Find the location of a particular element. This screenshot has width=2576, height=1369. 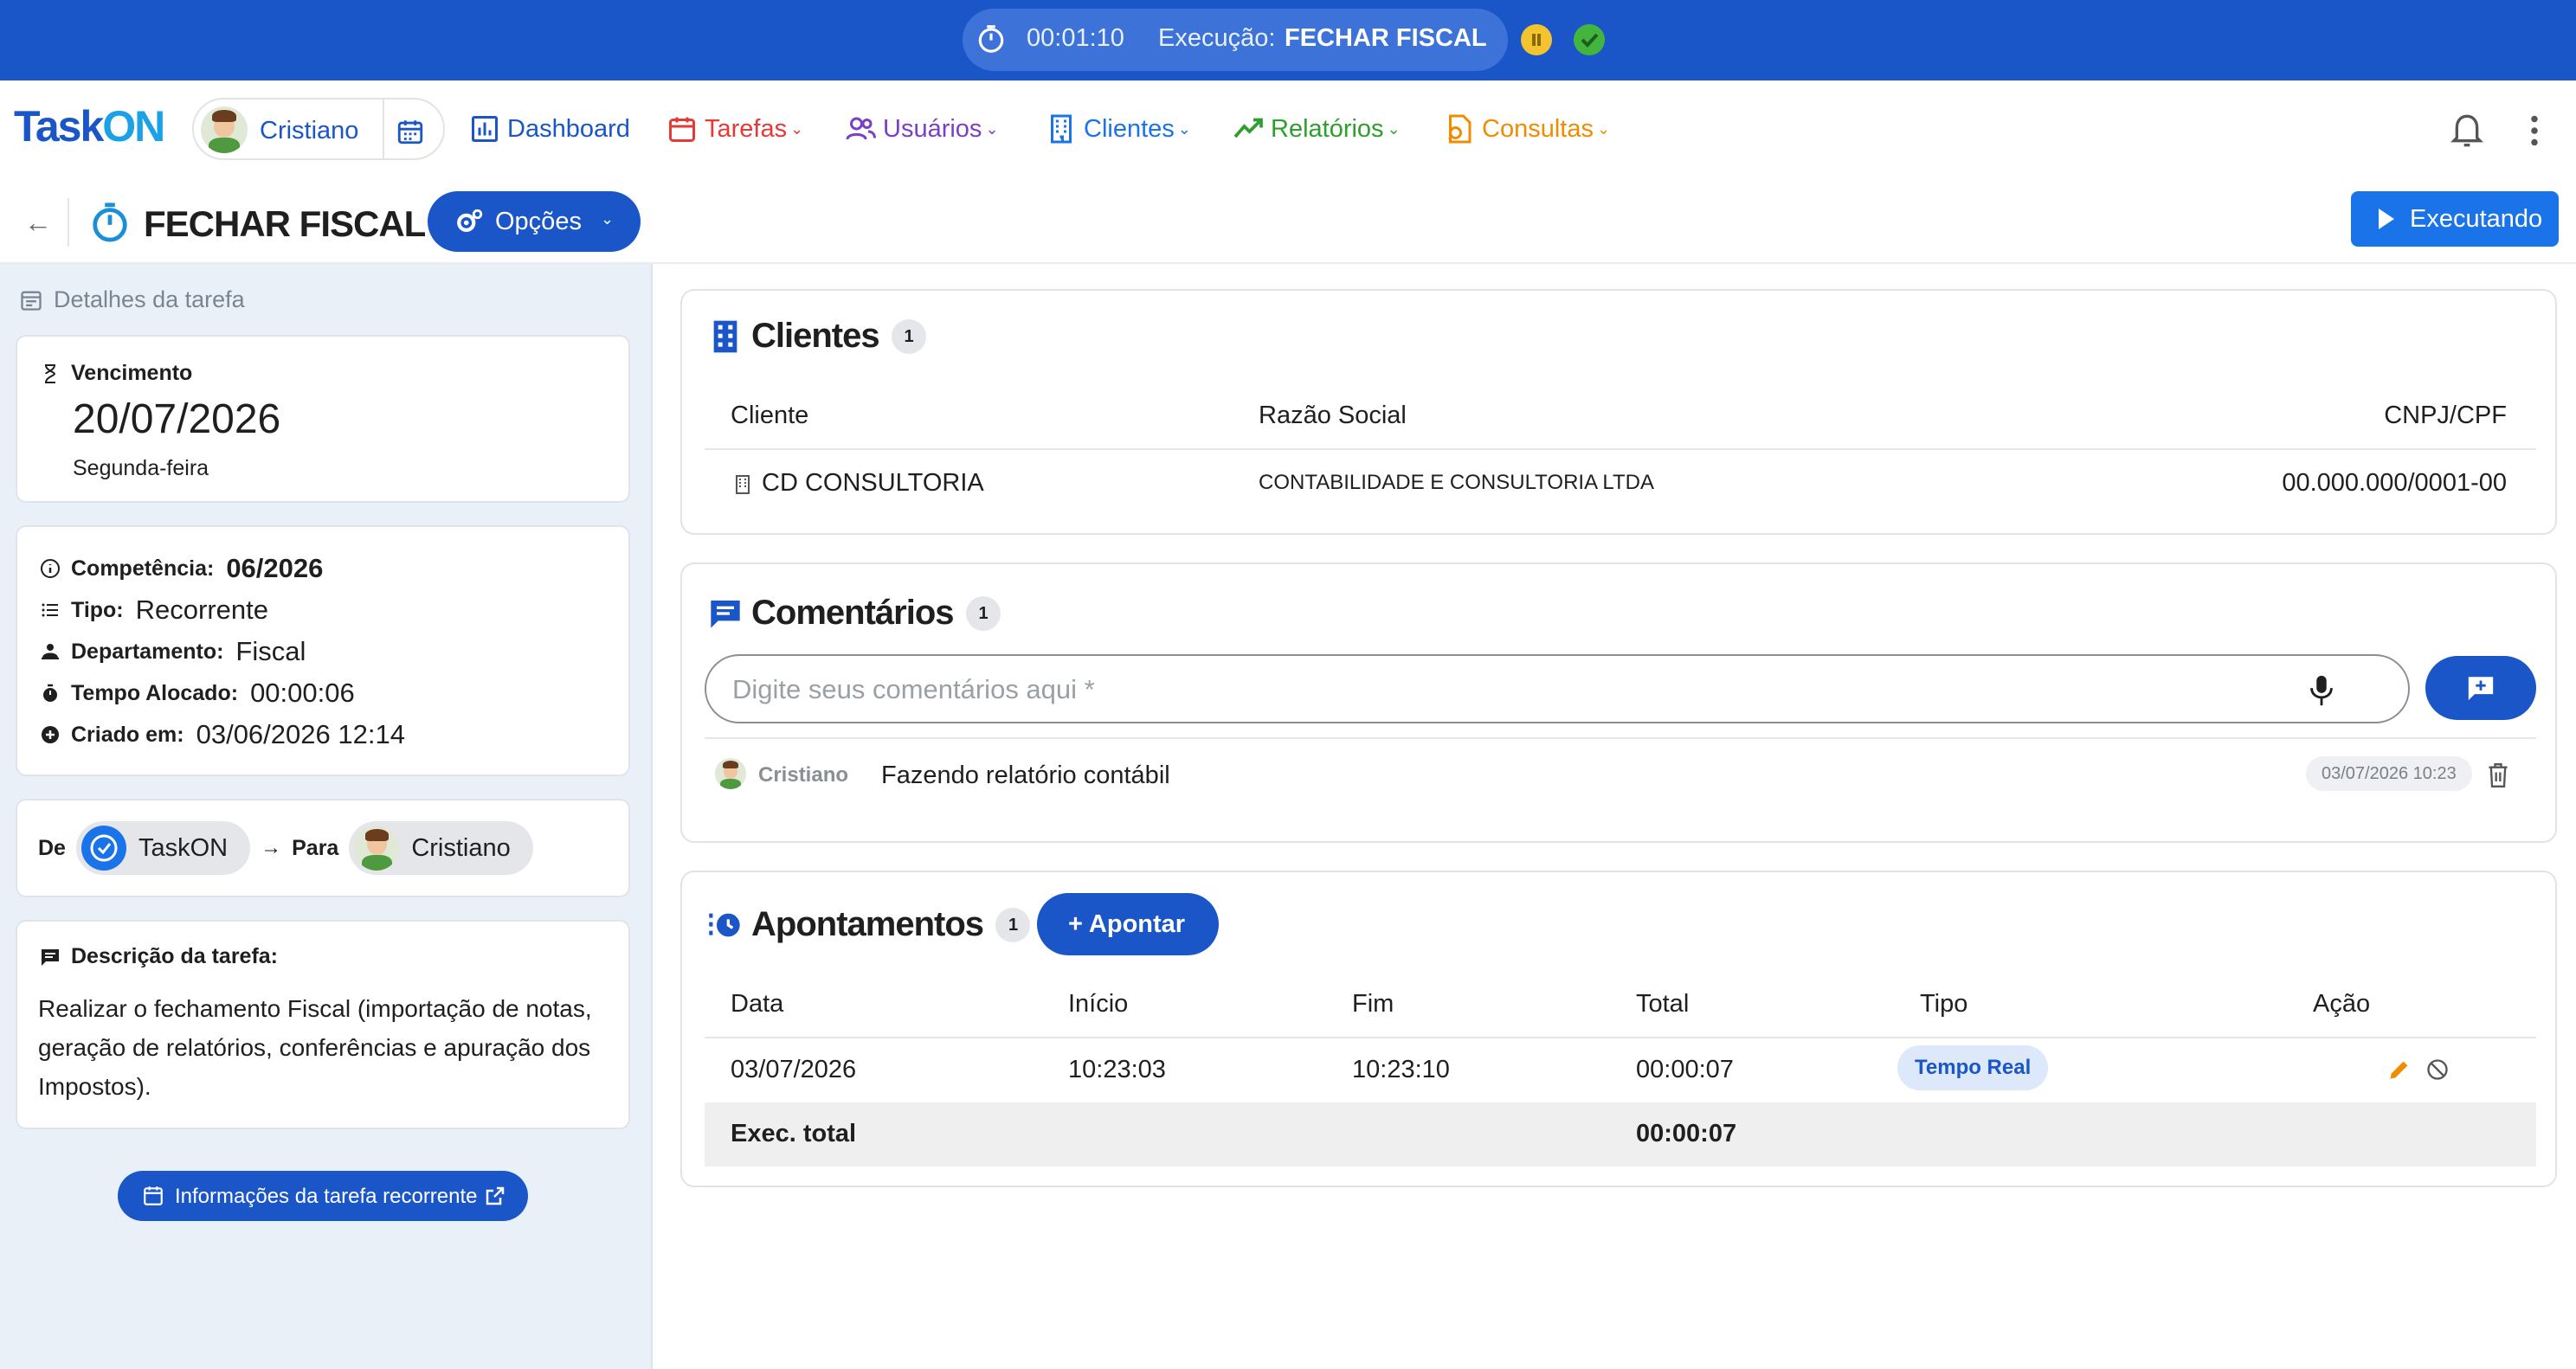

calendar-repeat-icon is located at coordinates (153, 1195).